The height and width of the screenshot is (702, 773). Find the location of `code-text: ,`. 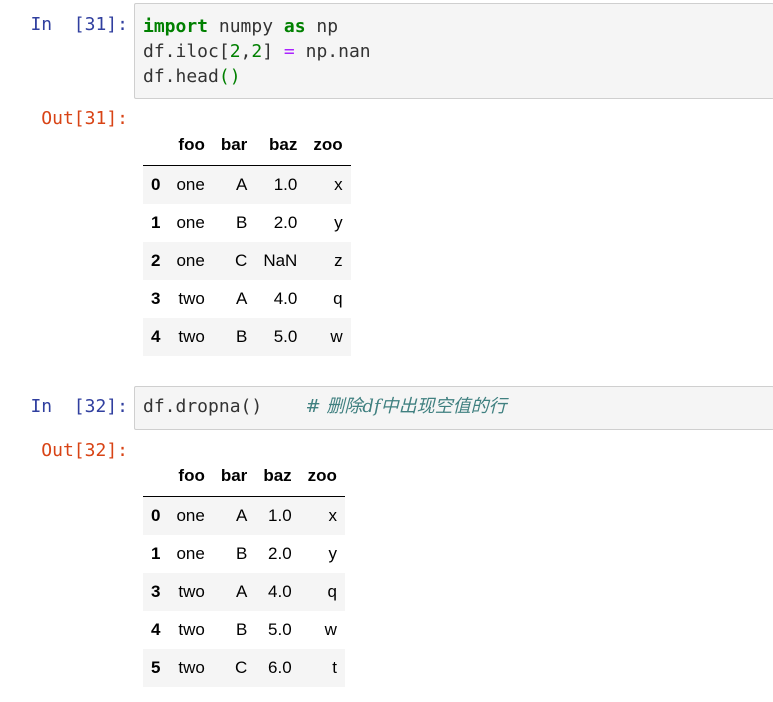

code-text: , is located at coordinates (246, 51).